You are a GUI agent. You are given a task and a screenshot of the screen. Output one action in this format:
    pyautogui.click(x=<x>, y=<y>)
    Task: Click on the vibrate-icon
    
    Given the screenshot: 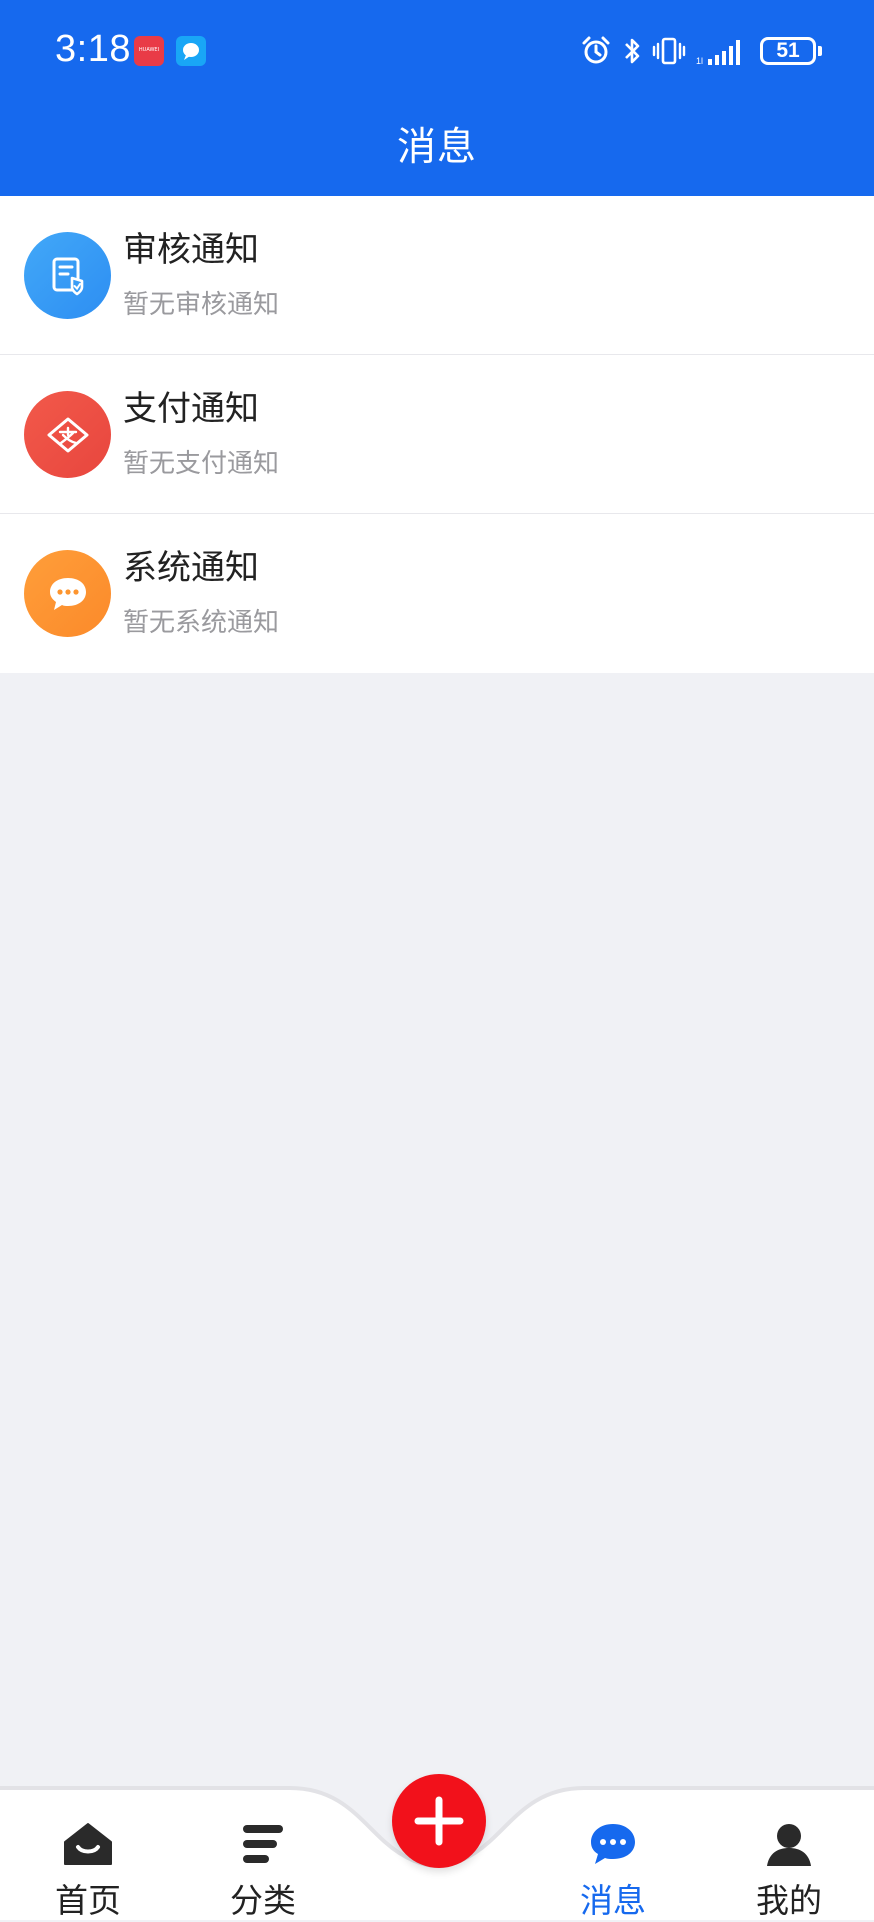 What is the action you would take?
    pyautogui.click(x=669, y=51)
    